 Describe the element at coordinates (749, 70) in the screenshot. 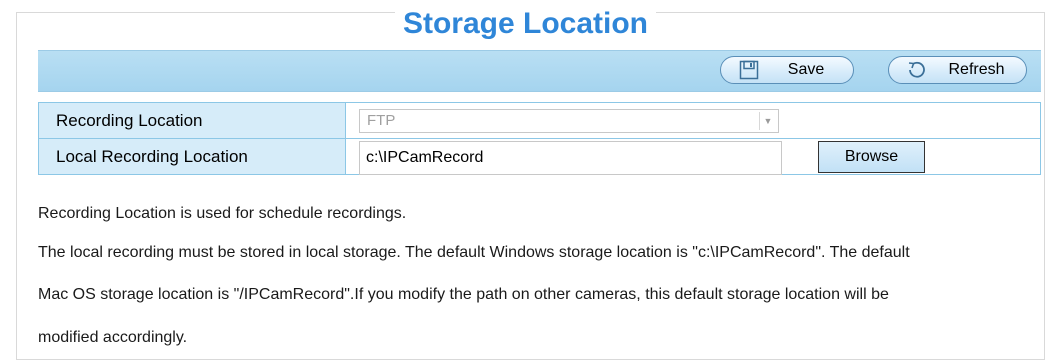

I see `save-disk-icon` at that location.